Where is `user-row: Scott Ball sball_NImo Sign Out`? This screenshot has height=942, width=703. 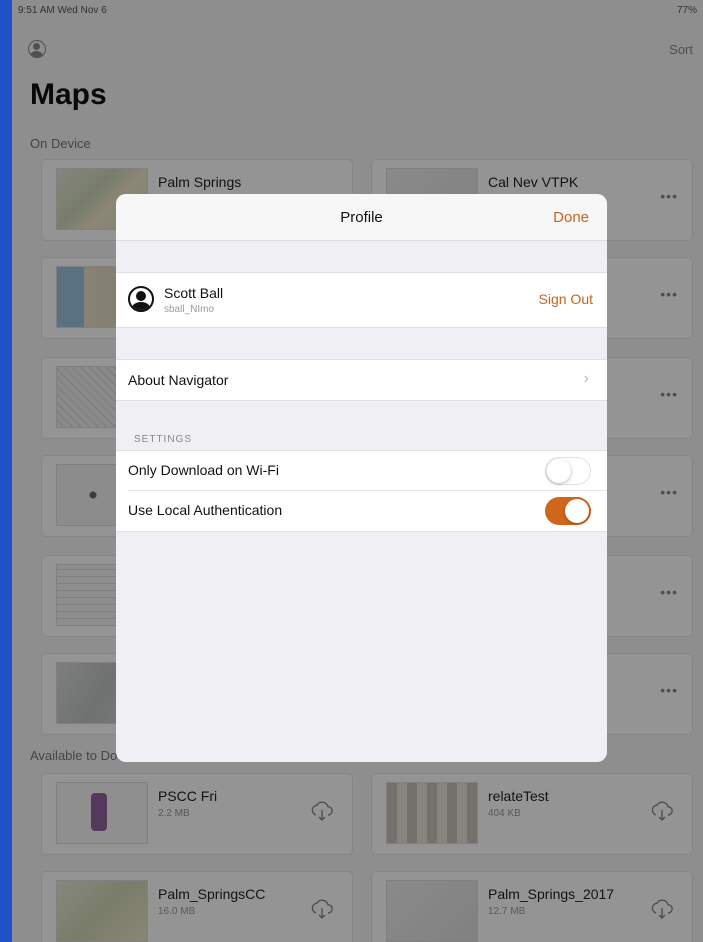 user-row: Scott Ball sball_NImo Sign Out is located at coordinates (361, 300).